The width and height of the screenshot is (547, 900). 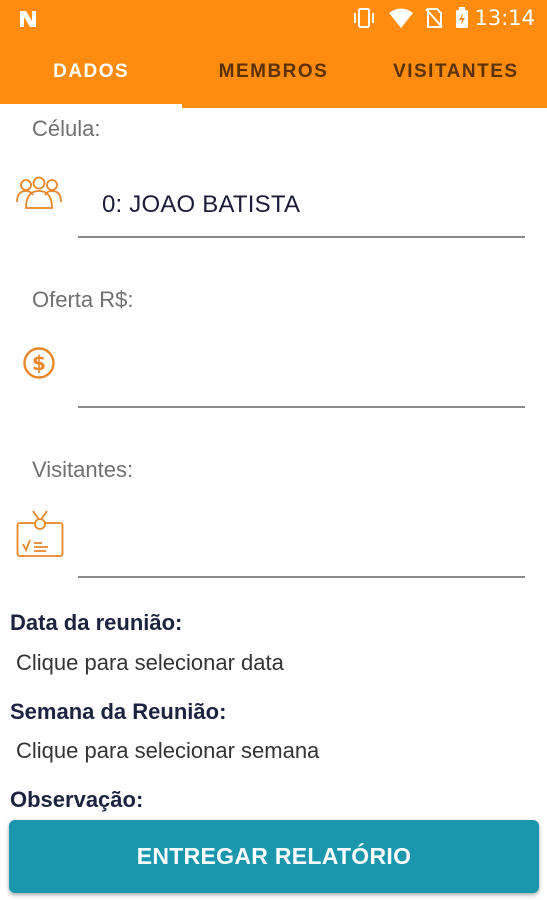 What do you see at coordinates (39, 192) in the screenshot?
I see `group-icon` at bounding box center [39, 192].